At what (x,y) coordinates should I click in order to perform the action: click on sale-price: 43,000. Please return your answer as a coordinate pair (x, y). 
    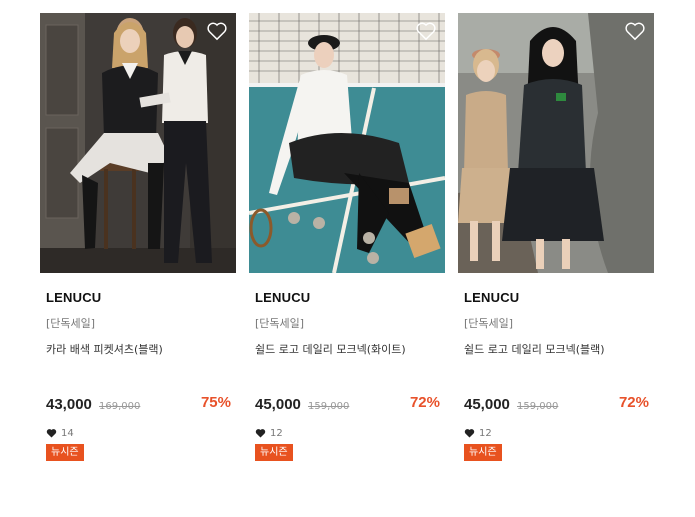
    Looking at the image, I should click on (69, 404).